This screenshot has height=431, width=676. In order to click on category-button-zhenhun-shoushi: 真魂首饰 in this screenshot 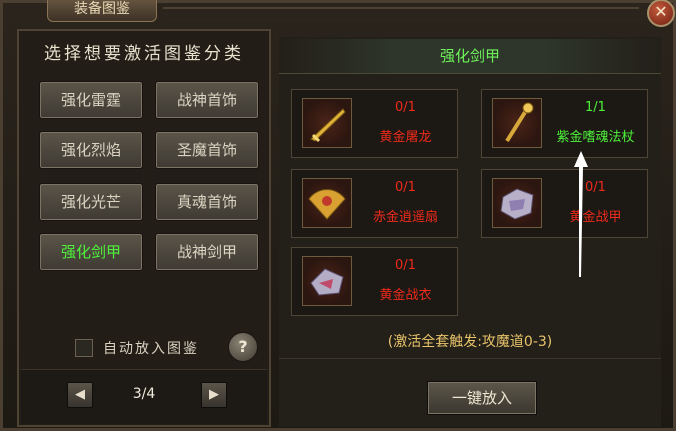, I will do `click(207, 202)`.